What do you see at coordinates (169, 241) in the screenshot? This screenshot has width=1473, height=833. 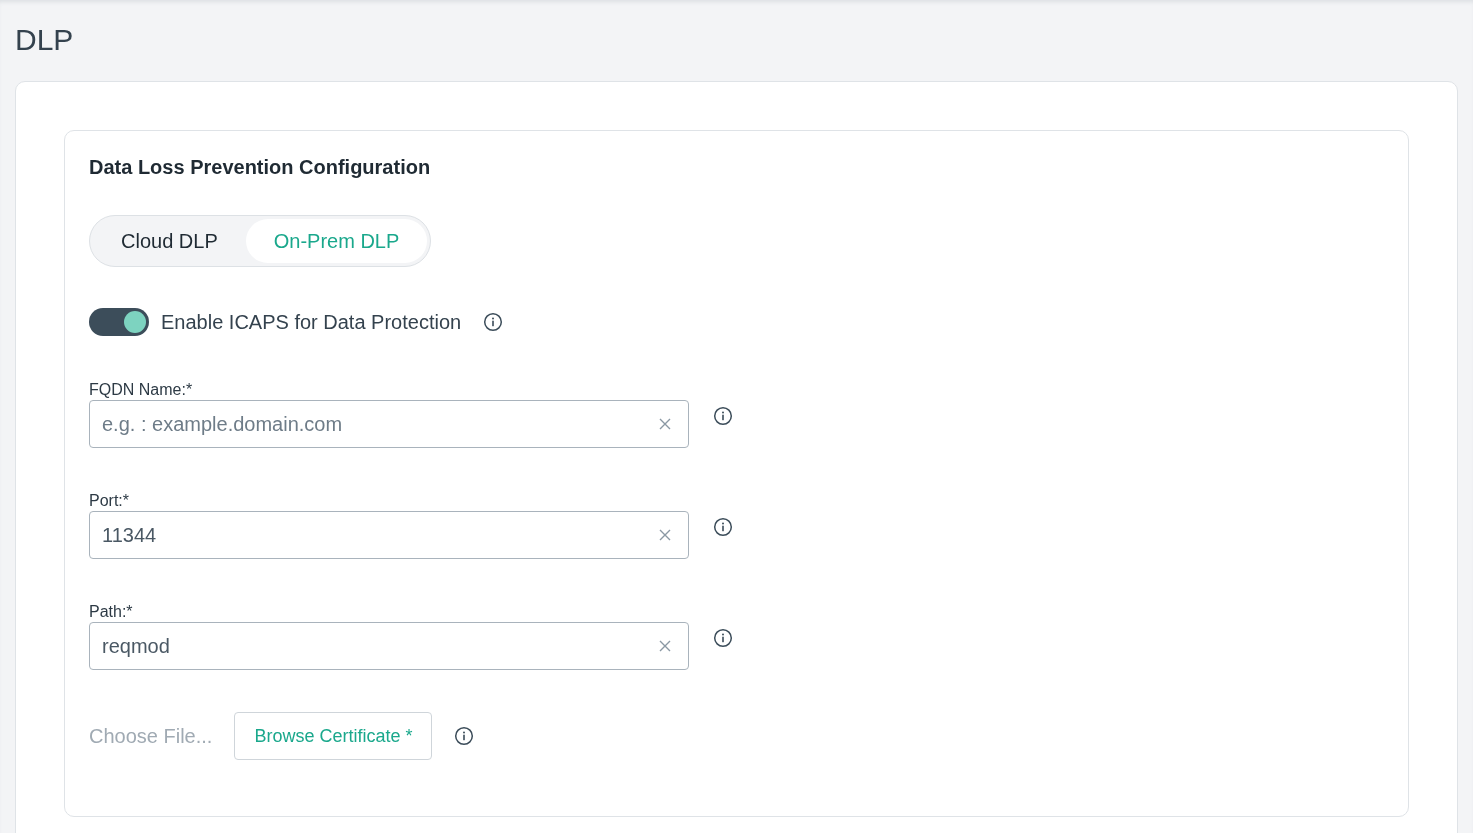 I see `tab: Cloud DLP` at bounding box center [169, 241].